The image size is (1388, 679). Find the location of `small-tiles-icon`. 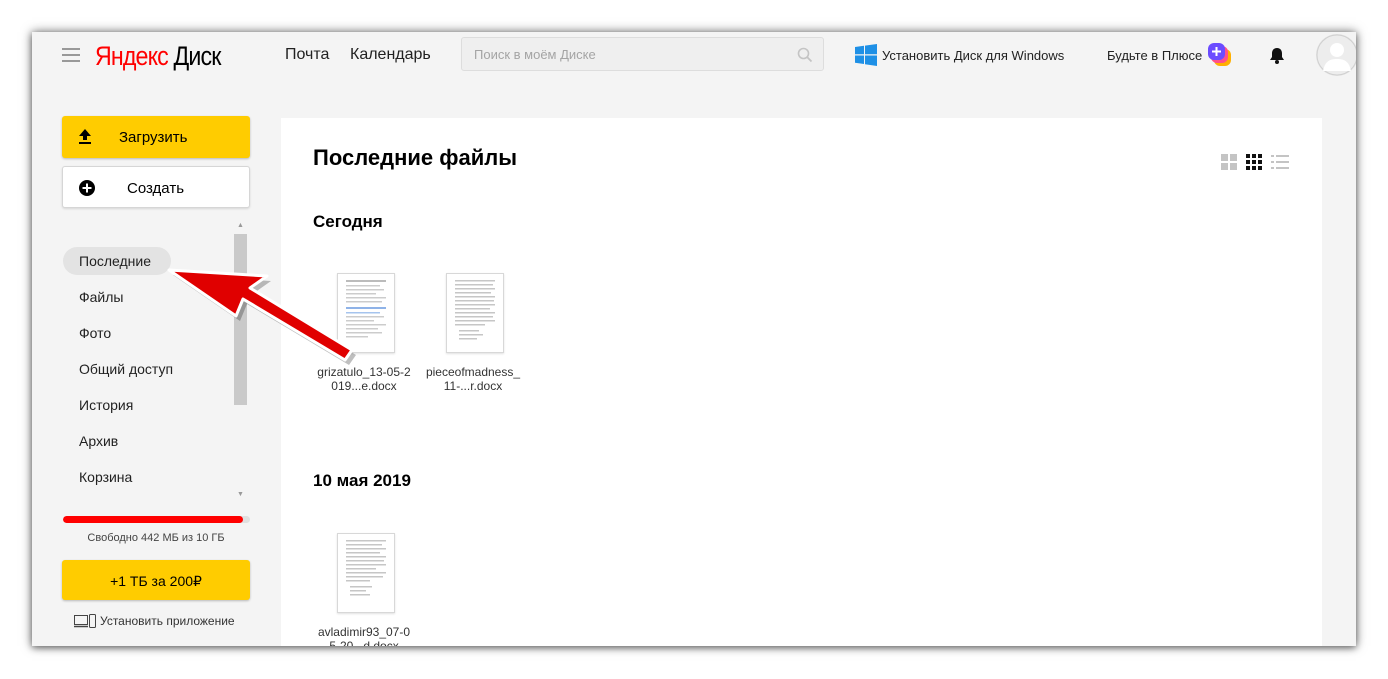

small-tiles-icon is located at coordinates (1254, 162).